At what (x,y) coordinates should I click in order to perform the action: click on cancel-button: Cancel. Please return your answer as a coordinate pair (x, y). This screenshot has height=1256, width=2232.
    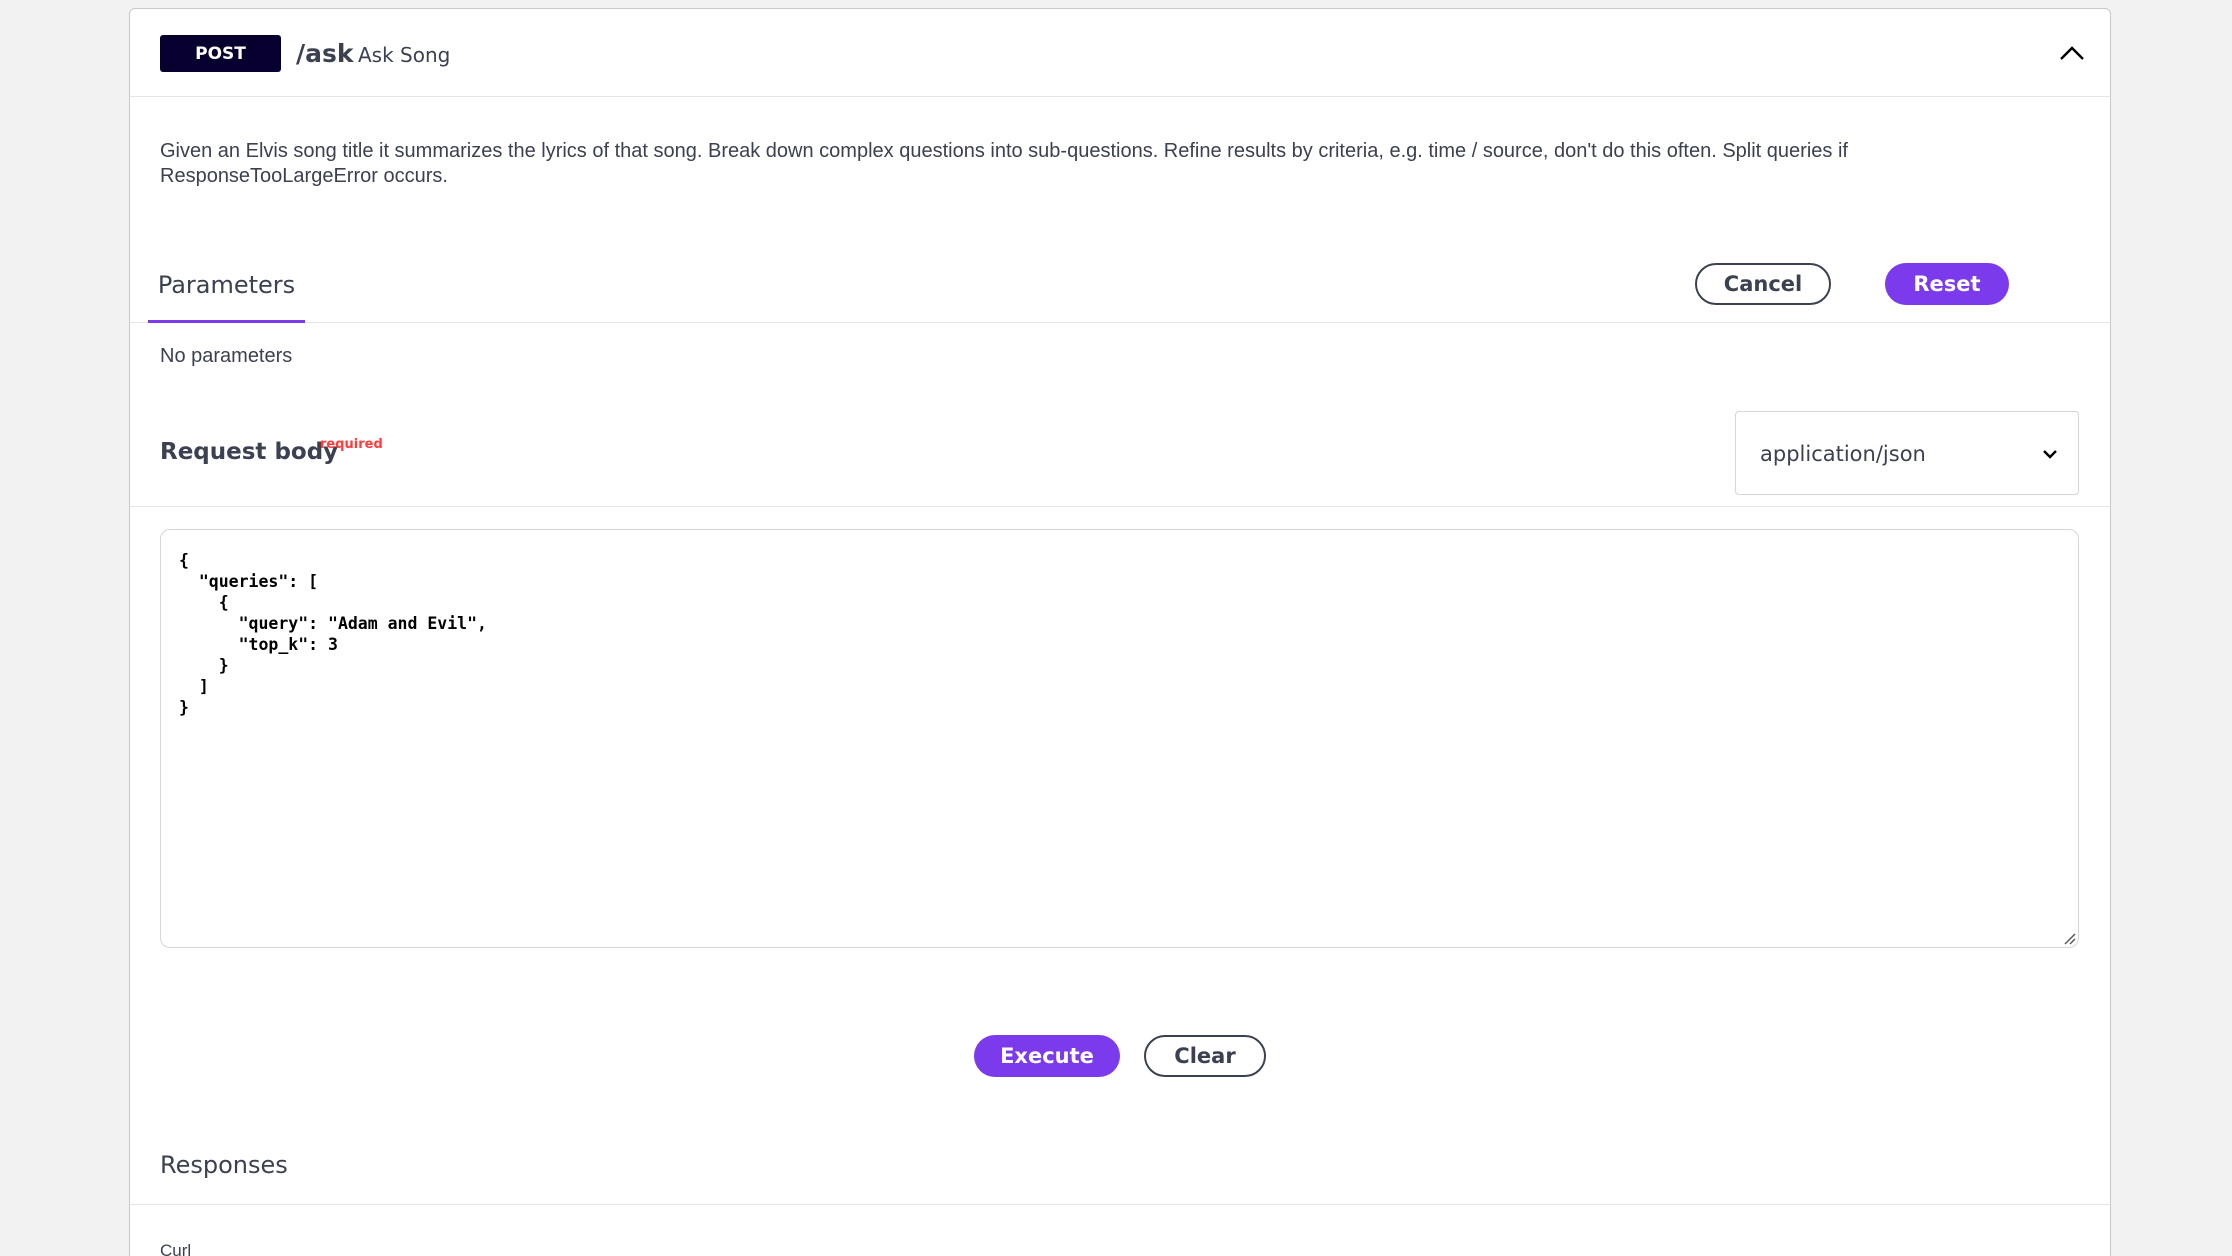
    Looking at the image, I should click on (1763, 284).